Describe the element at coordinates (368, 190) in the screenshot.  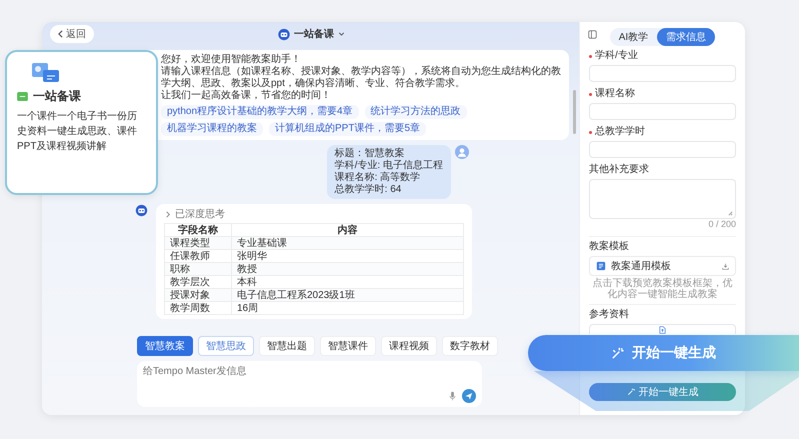
I see `message-line: 总教学学时: 64` at that location.